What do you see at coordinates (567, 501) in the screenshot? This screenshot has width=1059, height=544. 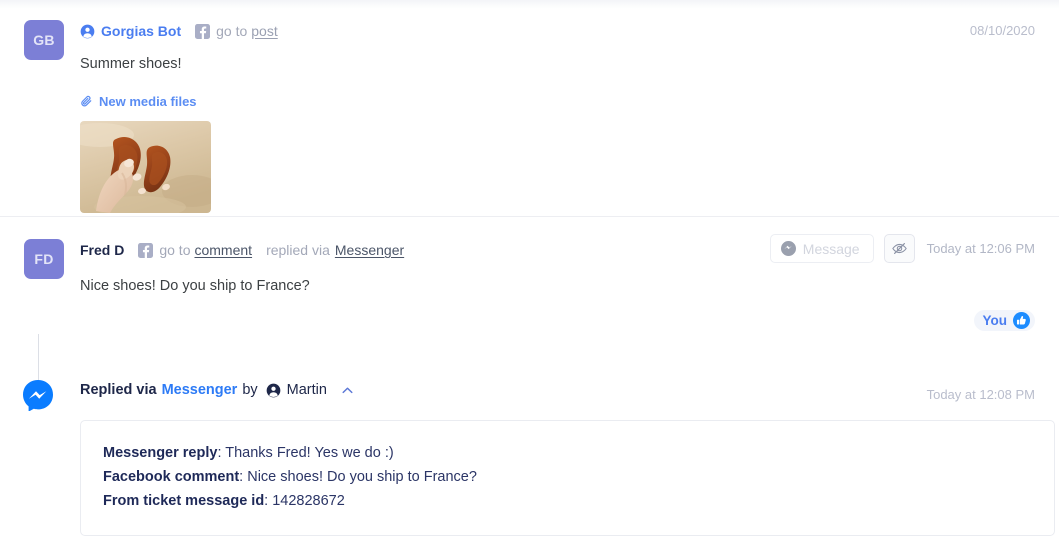 I see `detail-row: From ticket message id: 142828672` at bounding box center [567, 501].